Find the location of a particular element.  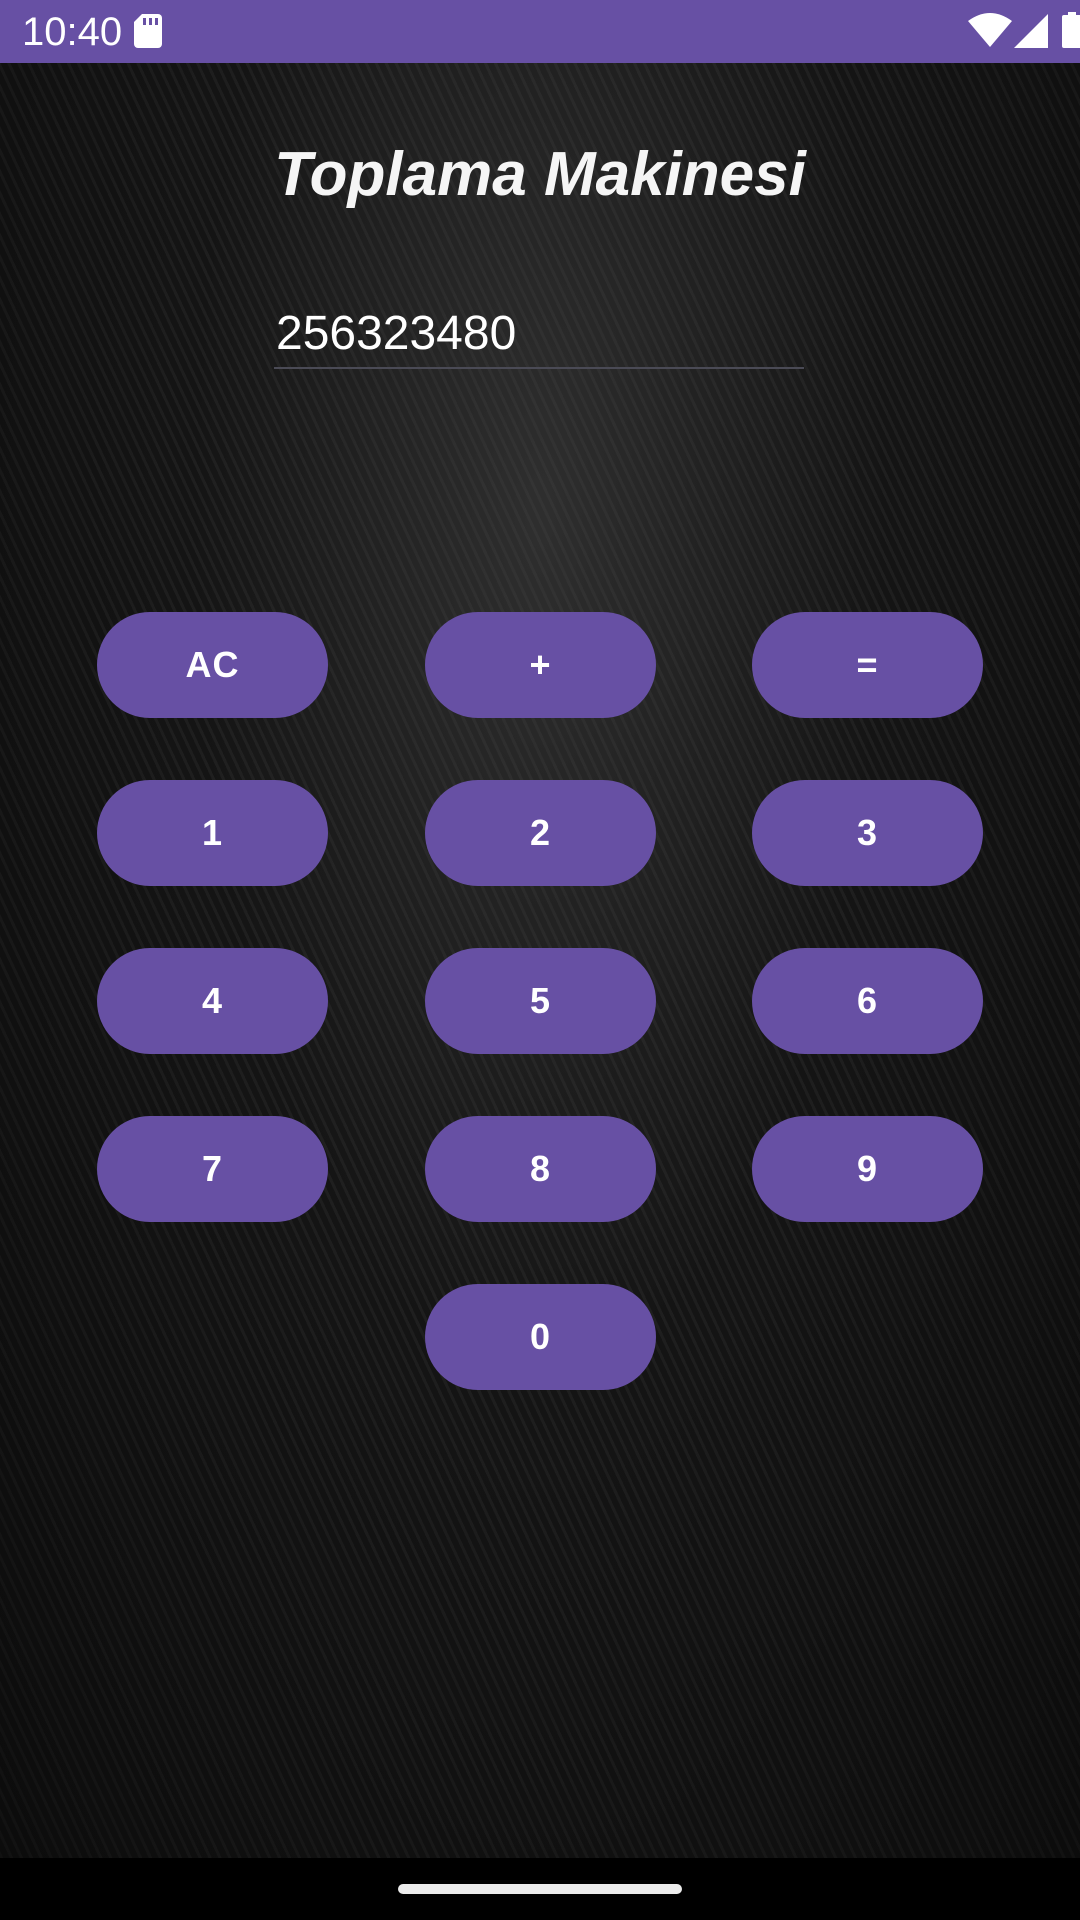

digit-2-button: 2 is located at coordinates (540, 833).